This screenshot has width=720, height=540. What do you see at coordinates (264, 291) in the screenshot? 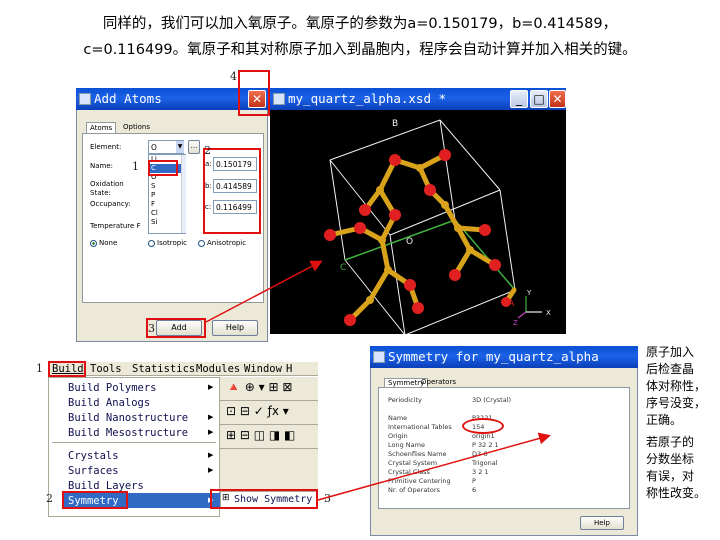
I see `arrow-to-viewer` at bounding box center [264, 291].